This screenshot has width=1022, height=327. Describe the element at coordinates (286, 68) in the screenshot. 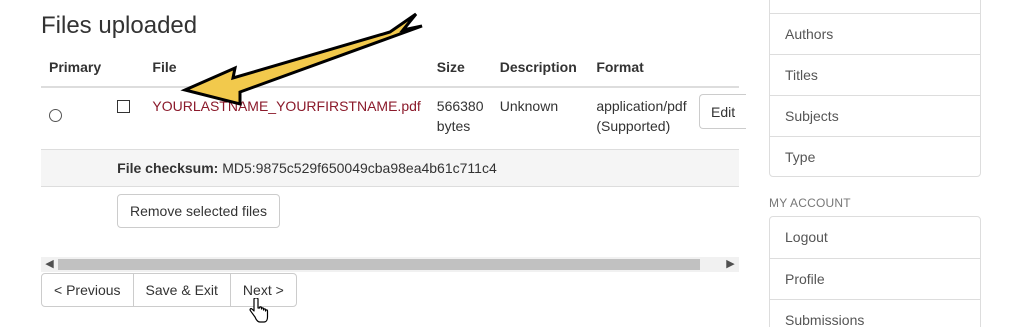

I see `column-header-file: File` at that location.